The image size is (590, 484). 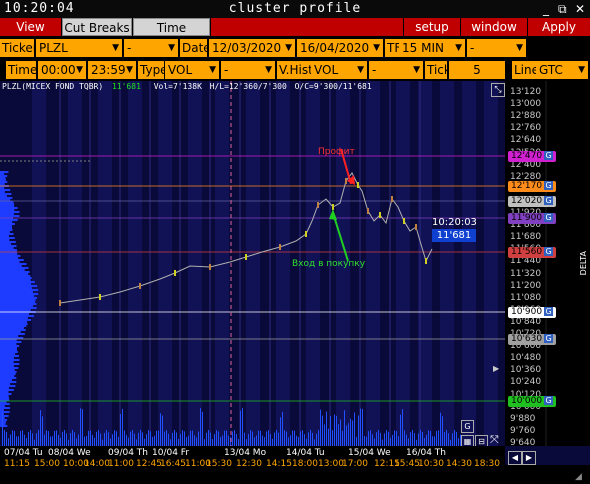 I want to click on expand-icon: ⤧, so click(x=494, y=440).